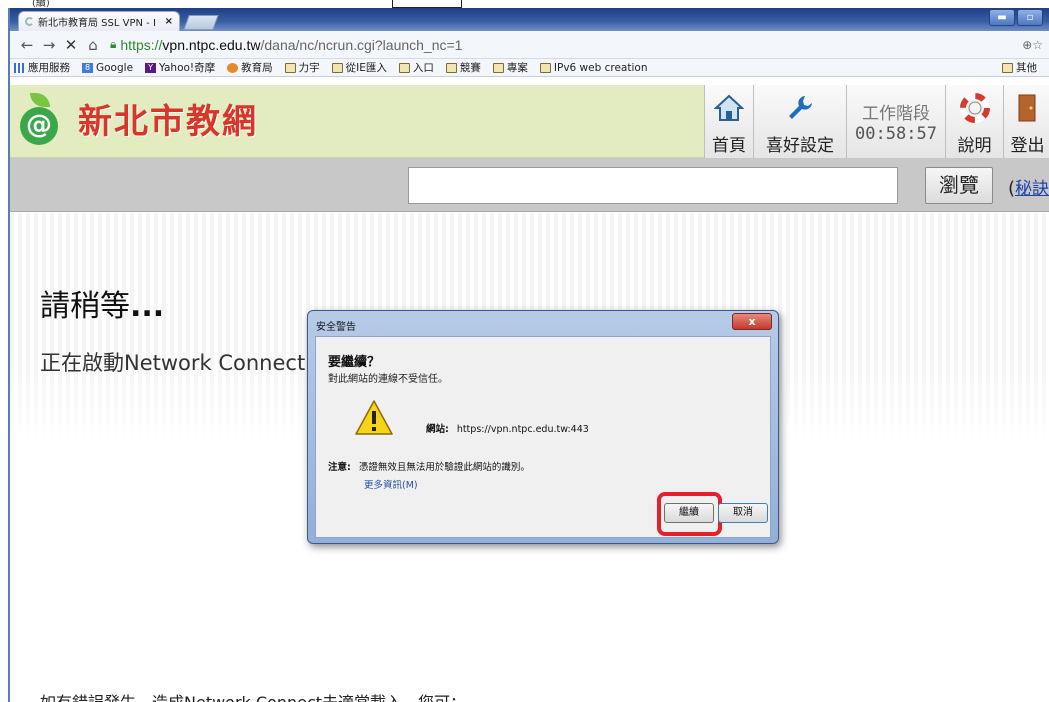 The width and height of the screenshot is (1049, 702). What do you see at coordinates (529, 19) in the screenshot?
I see `title-bar: 新北市教育局 SSL VPN - I × ▬ ▫` at bounding box center [529, 19].